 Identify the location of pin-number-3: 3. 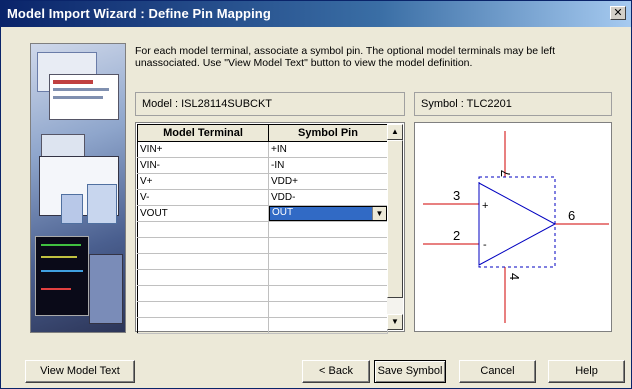
(456, 195).